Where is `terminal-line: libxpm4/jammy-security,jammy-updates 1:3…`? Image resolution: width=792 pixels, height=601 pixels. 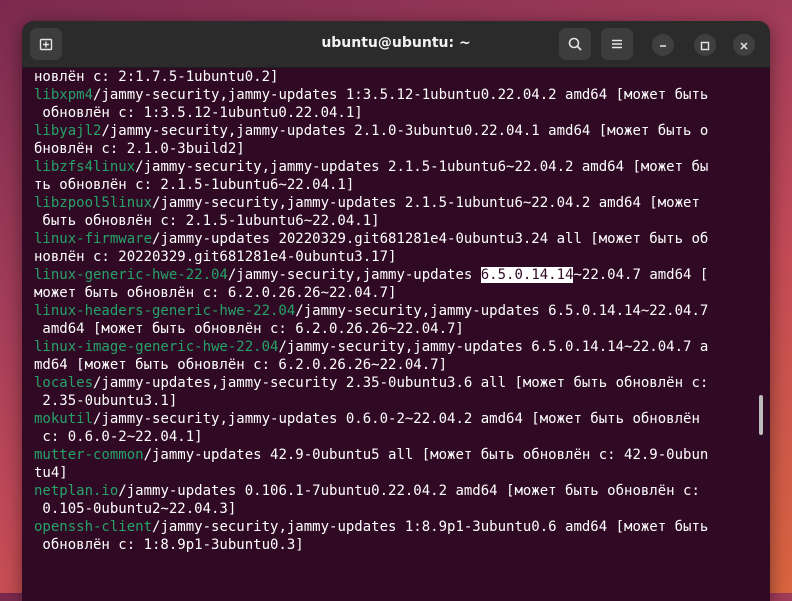
terminal-line: libxpm4/jammy-security,jammy-updates 1:3… is located at coordinates (396, 95).